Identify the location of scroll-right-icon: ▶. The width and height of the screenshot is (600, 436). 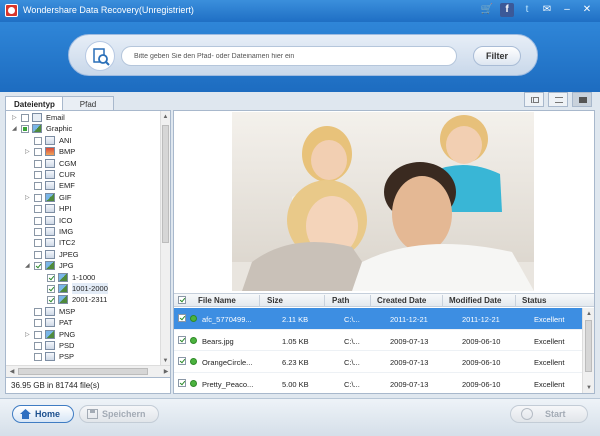
(166, 372).